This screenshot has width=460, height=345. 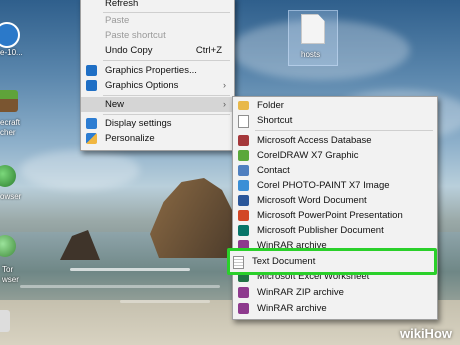 What do you see at coordinates (335, 230) in the screenshot?
I see `submenu-item-publisher: Microsoft Publisher Document` at bounding box center [335, 230].